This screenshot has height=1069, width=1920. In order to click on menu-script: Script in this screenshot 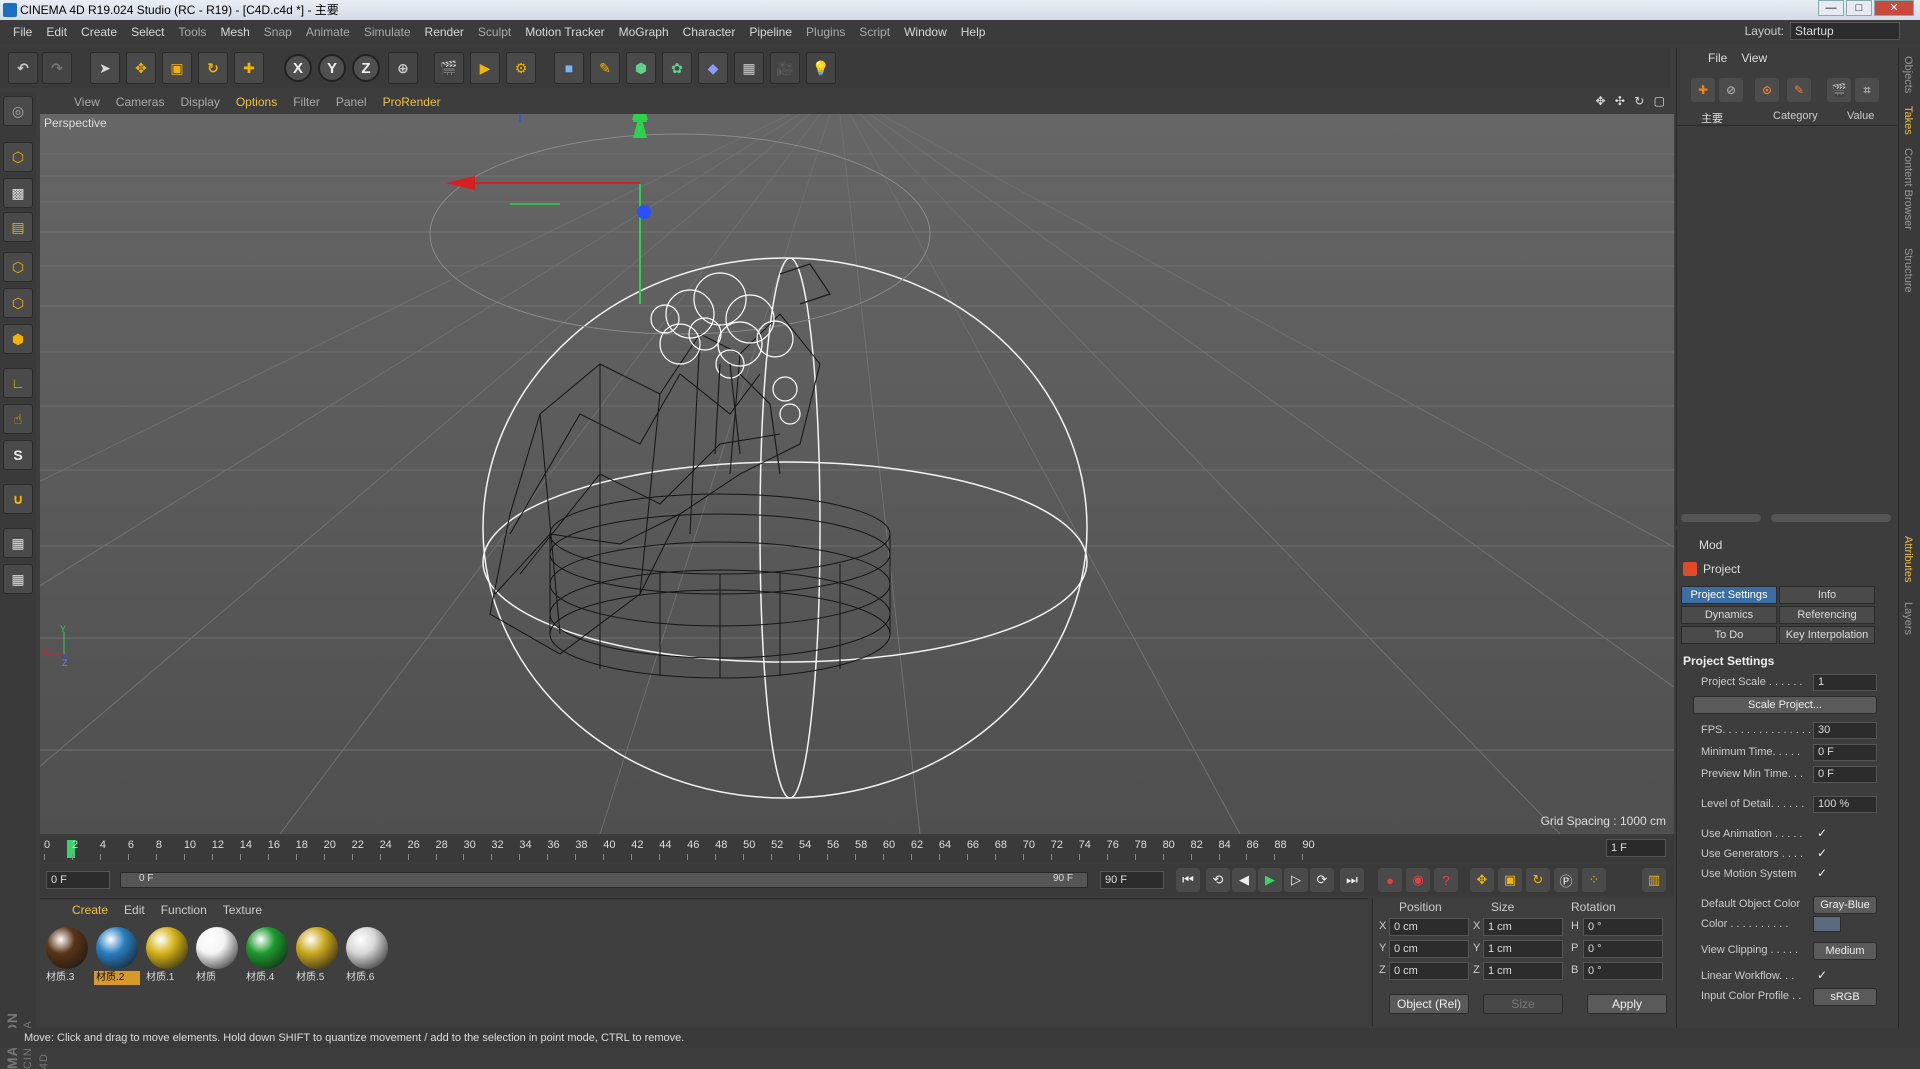, I will do `click(874, 32)`.